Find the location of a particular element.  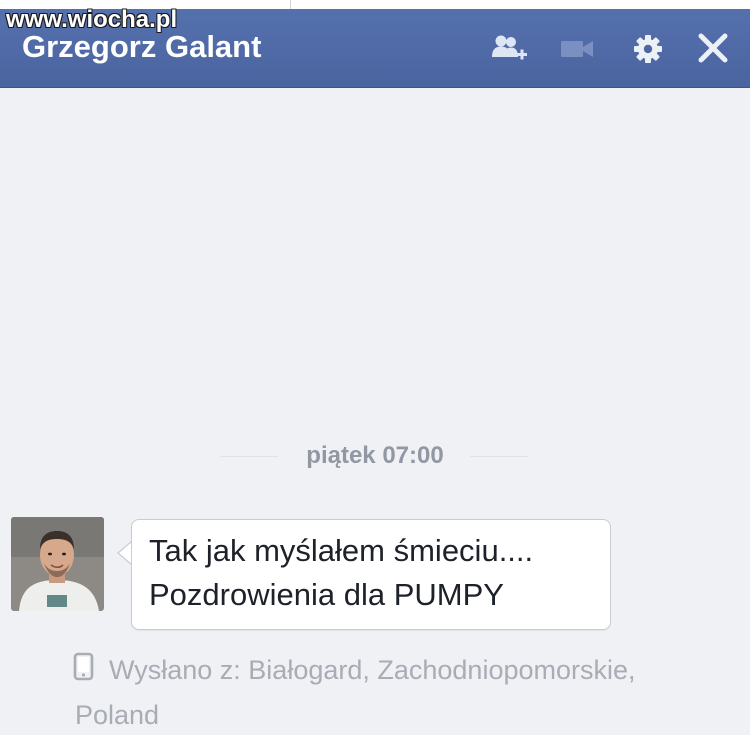

date-divider: piątek 07:00 is located at coordinates (375, 456).